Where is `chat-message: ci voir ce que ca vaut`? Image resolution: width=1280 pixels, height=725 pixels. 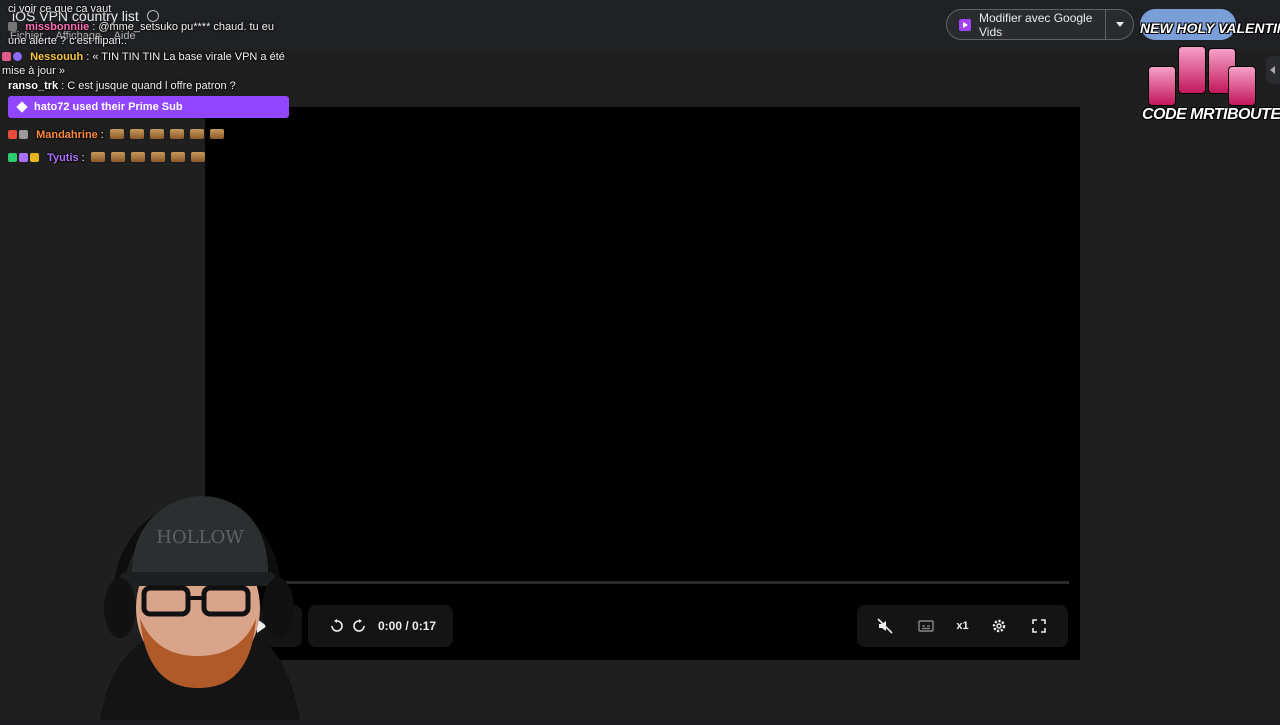
chat-message: ci voir ce que ca vaut is located at coordinates (59, 9).